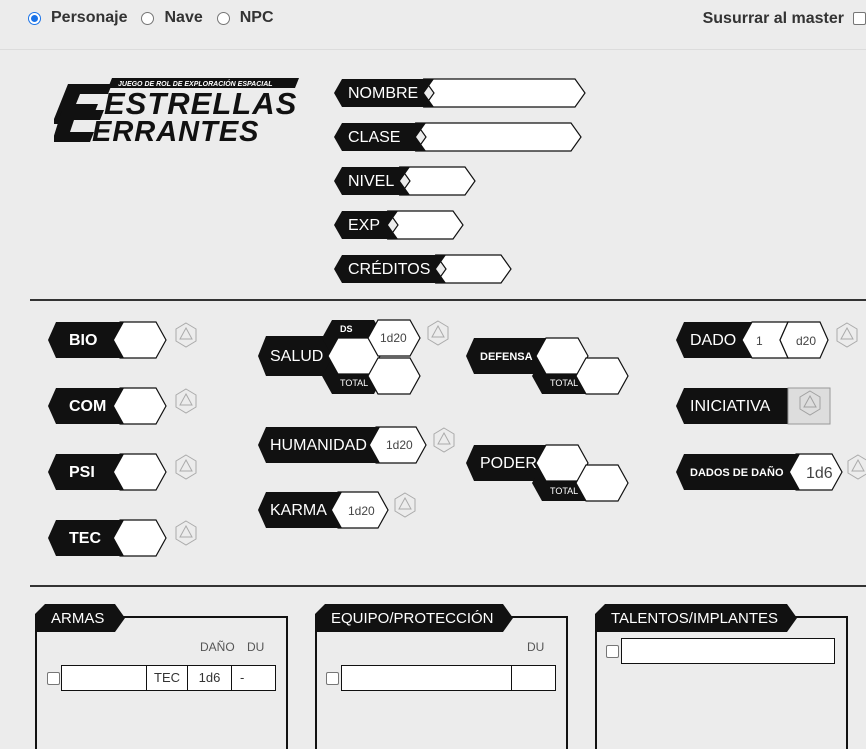 This screenshot has width=866, height=749. I want to click on radio-nave-label: Nave, so click(183, 17).